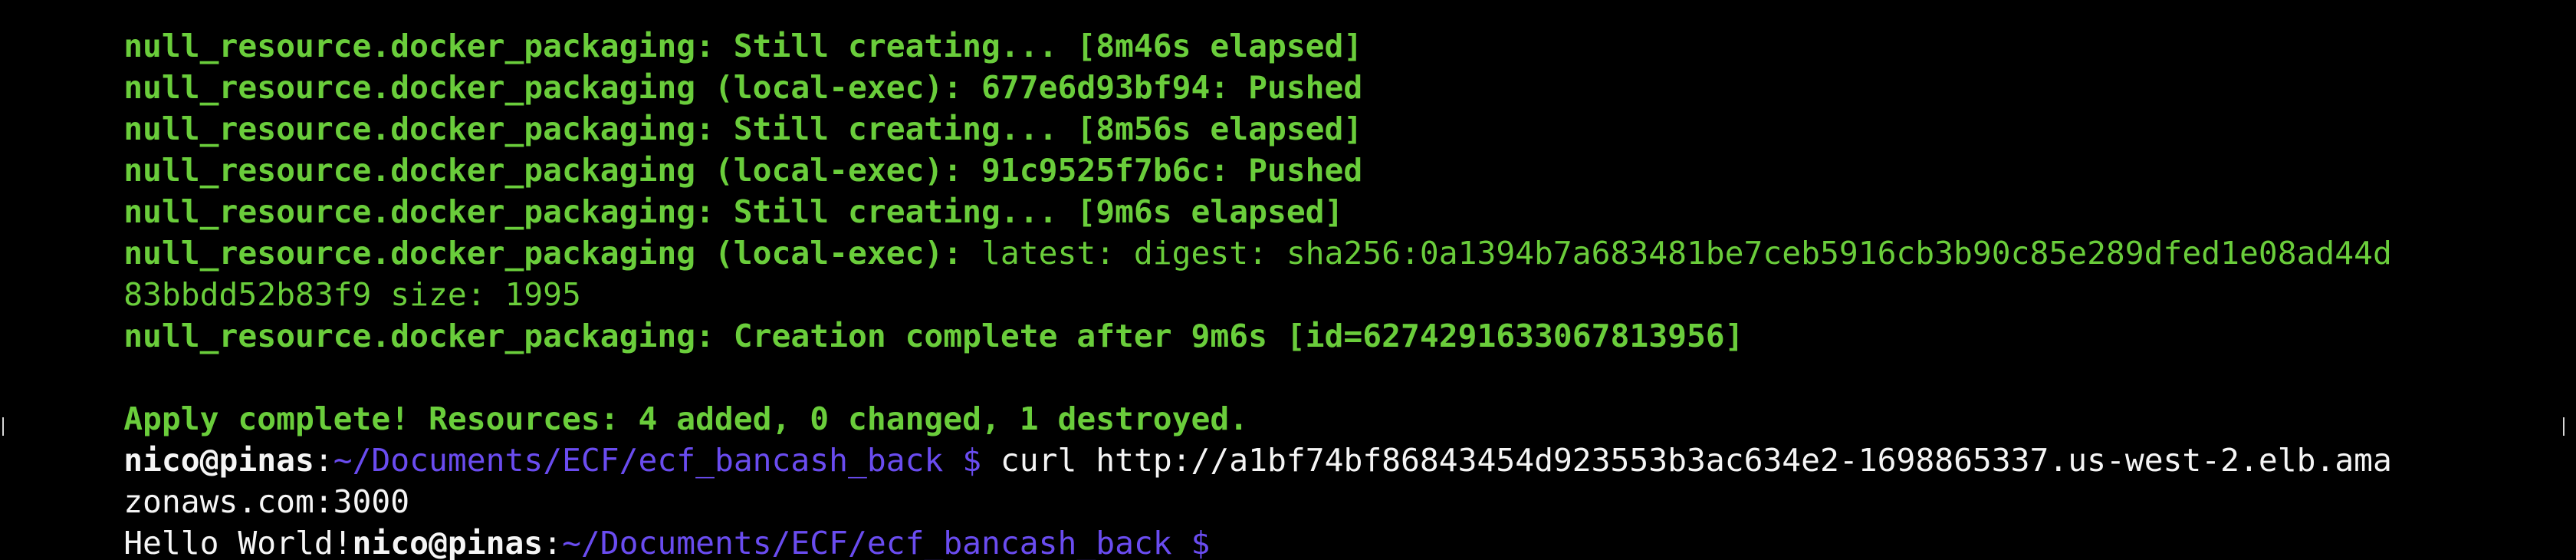 The image size is (2576, 560). I want to click on text-cursor, so click(1219, 544).